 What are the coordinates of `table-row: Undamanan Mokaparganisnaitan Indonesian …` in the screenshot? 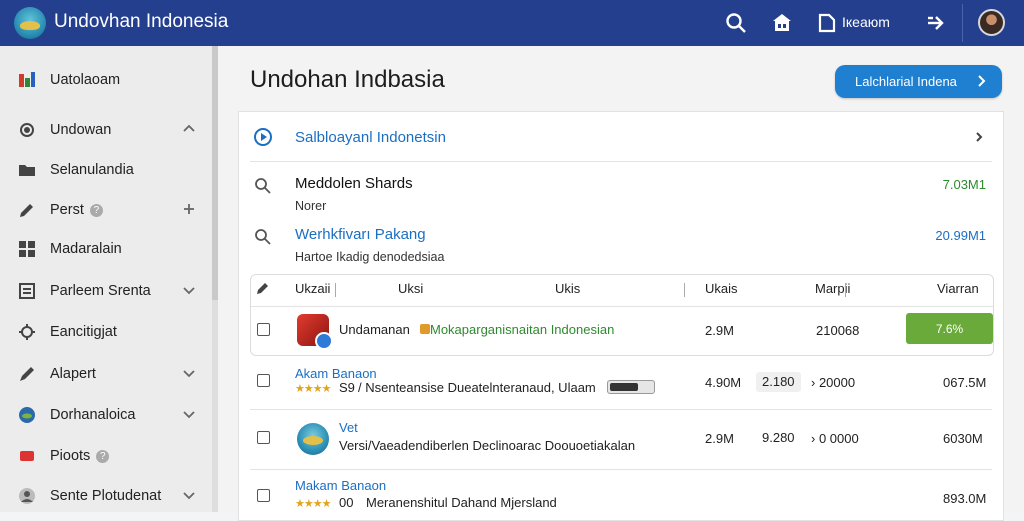 It's located at (622, 331).